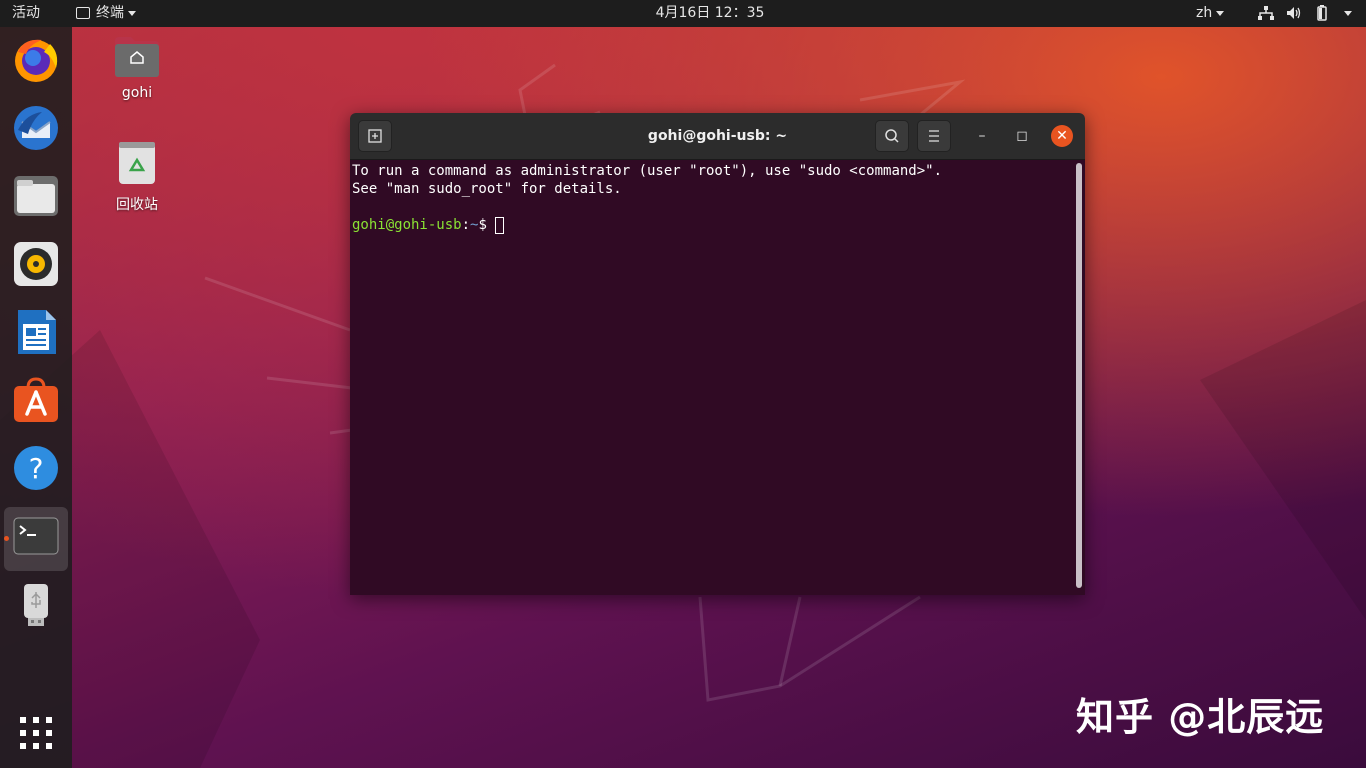 Image resolution: width=1366 pixels, height=768 pixels. What do you see at coordinates (500, 225) in the screenshot?
I see `text-cursor` at bounding box center [500, 225].